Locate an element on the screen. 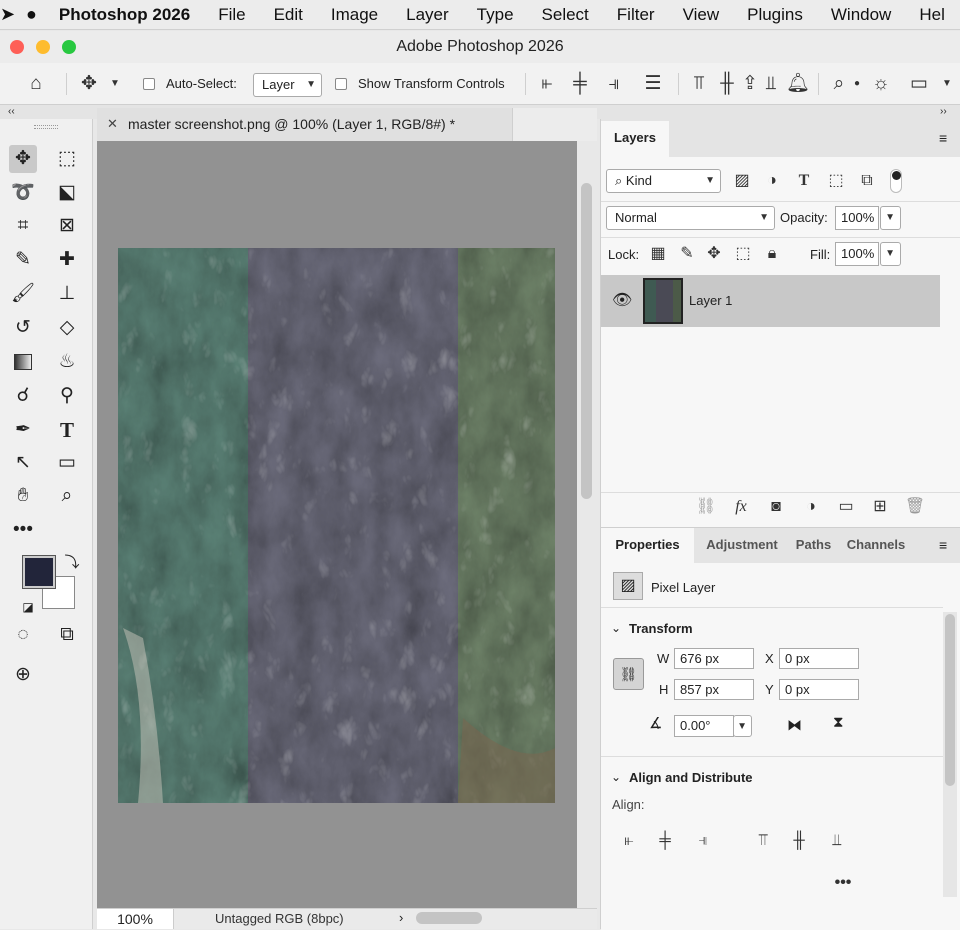 This screenshot has height=930, width=960. add-layer-style-fx-icon: fx is located at coordinates (741, 507).